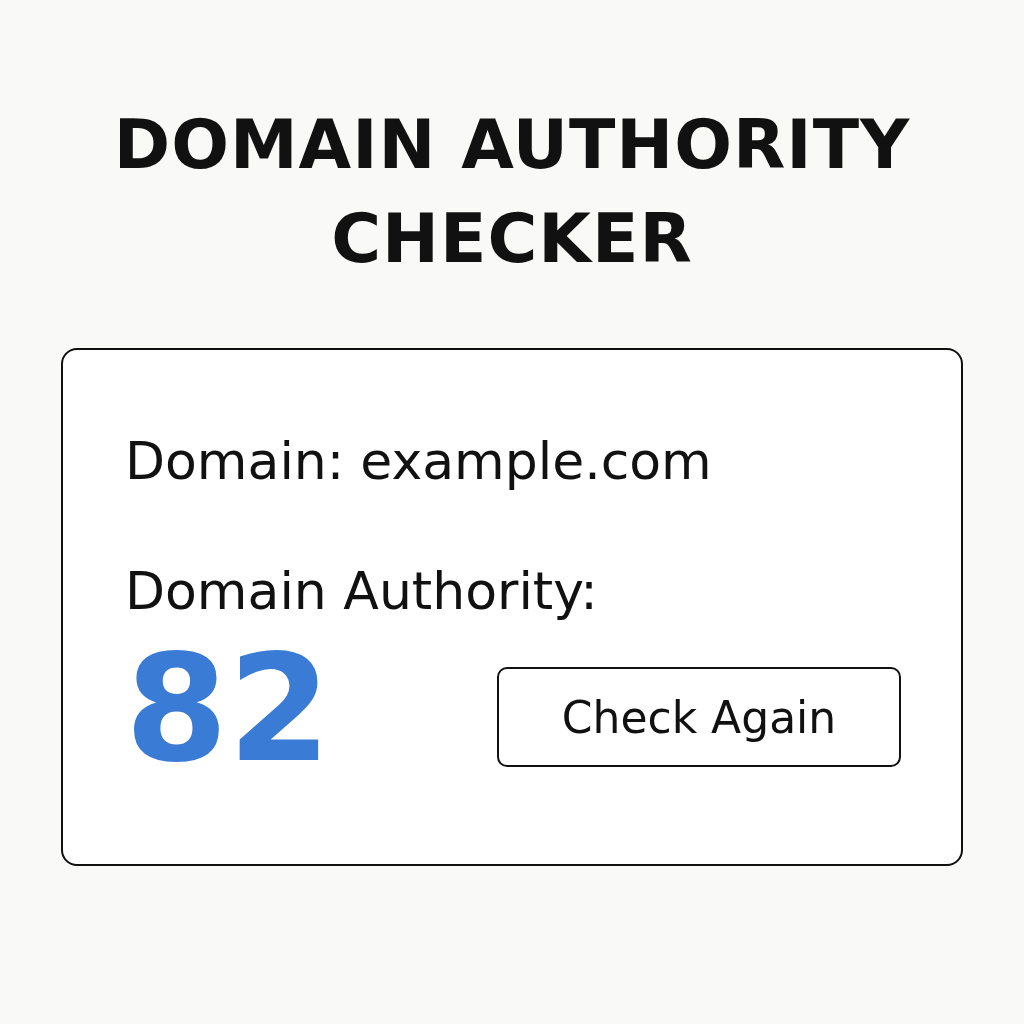 This screenshot has width=1024, height=1024. What do you see at coordinates (699, 717) in the screenshot?
I see `check-again-button: Check Again` at bounding box center [699, 717].